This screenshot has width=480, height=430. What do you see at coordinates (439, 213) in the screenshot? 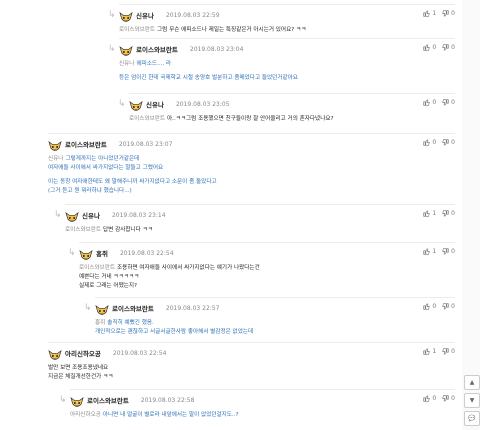
I see `vote-box: 10` at bounding box center [439, 213].